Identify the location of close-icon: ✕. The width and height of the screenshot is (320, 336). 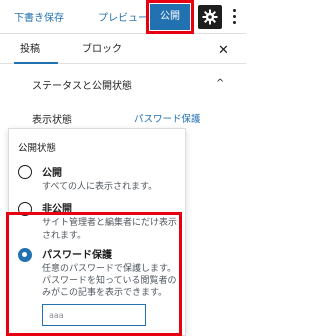
(223, 50).